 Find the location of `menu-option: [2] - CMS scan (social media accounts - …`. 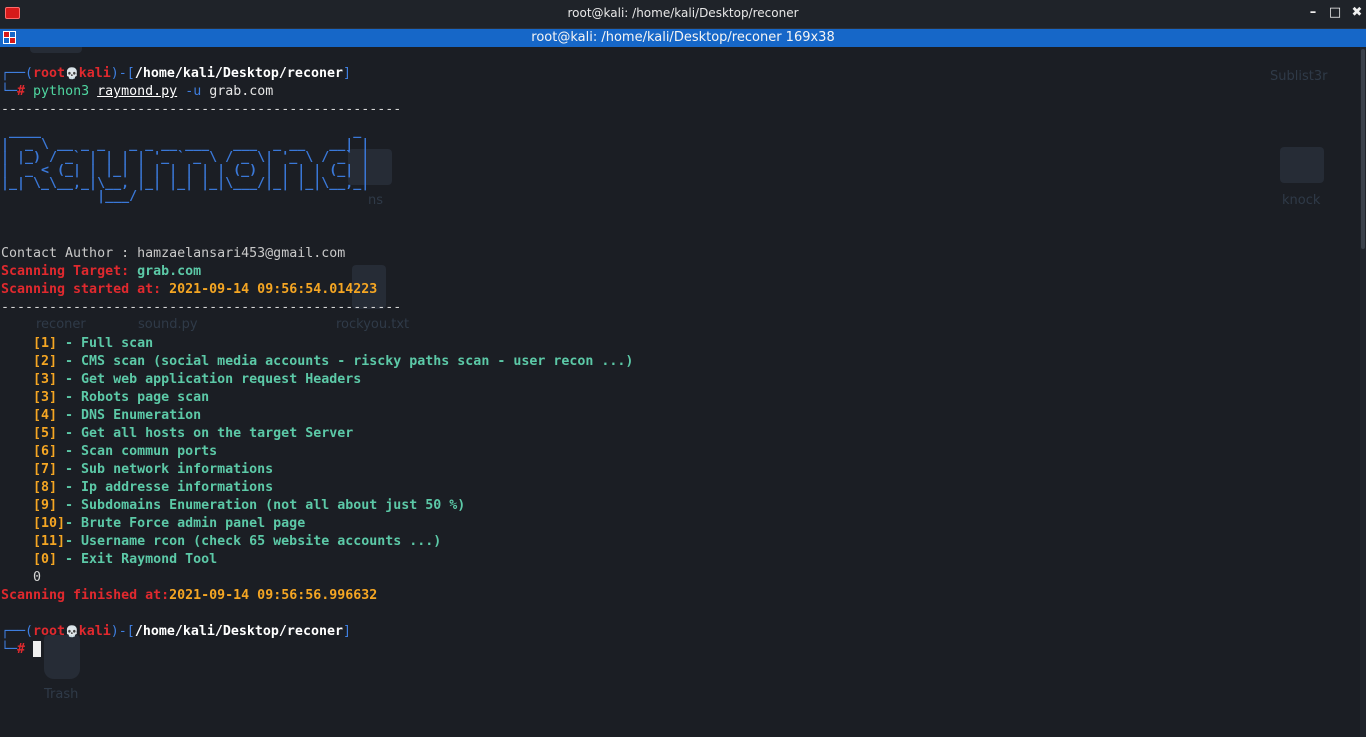

menu-option: [2] - CMS scan (social media accounts - … is located at coordinates (333, 361).